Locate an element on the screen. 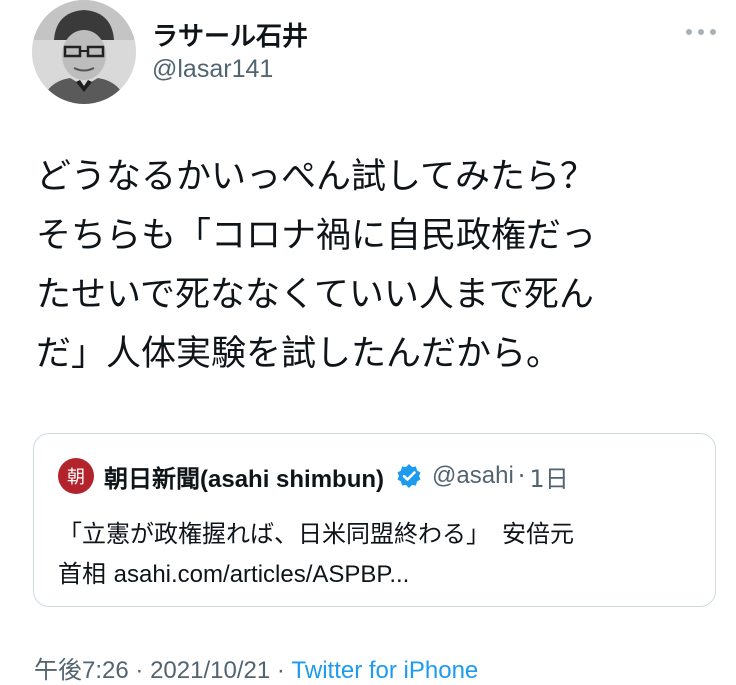 This screenshot has width=736, height=685. tweet-text-line: たせいで死ななくていい人まで死ん is located at coordinates (315, 295).